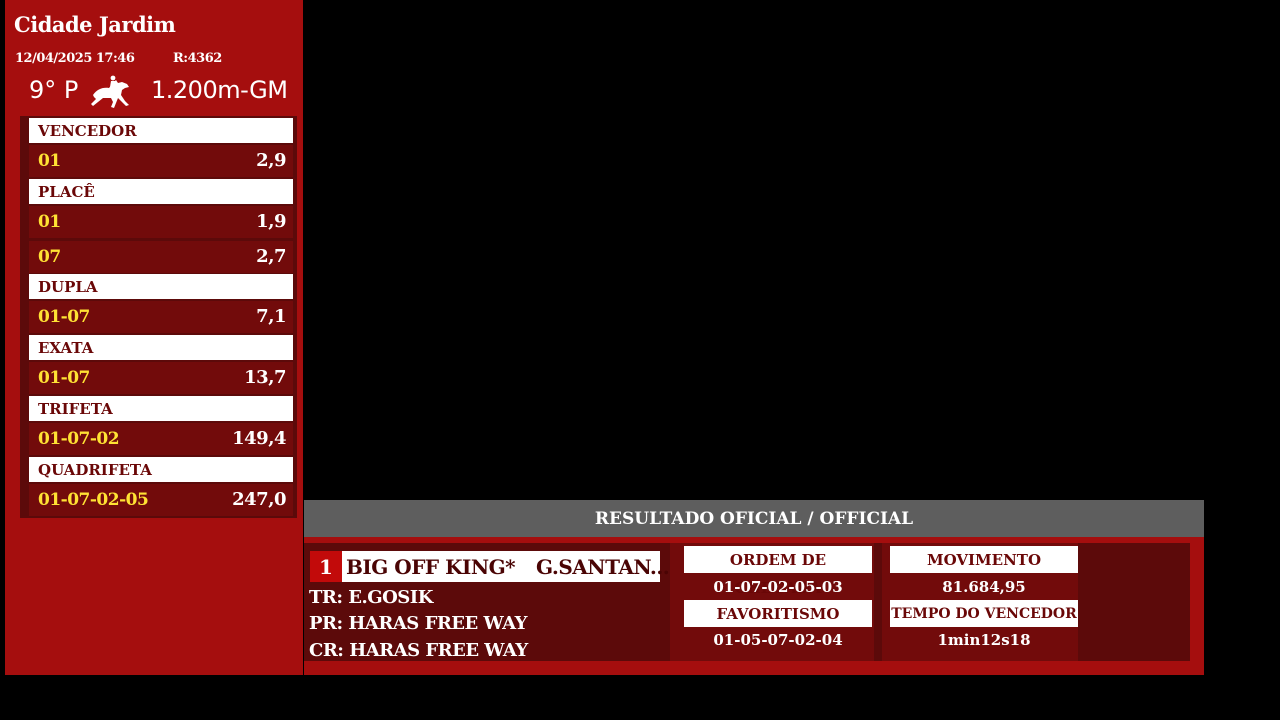 This screenshot has height=720, width=1280. I want to click on breeder: CR: HARAS FREE WAY, so click(418, 650).